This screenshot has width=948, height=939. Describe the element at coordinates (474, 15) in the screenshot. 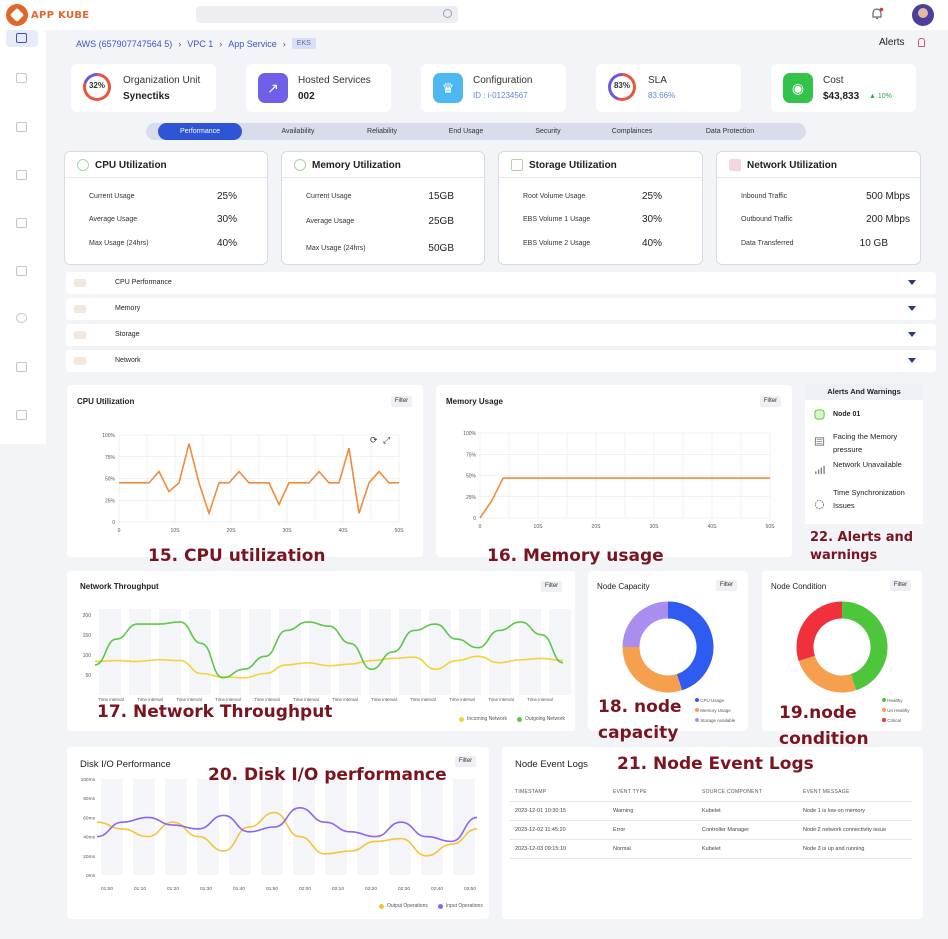

I see `top-bar` at that location.